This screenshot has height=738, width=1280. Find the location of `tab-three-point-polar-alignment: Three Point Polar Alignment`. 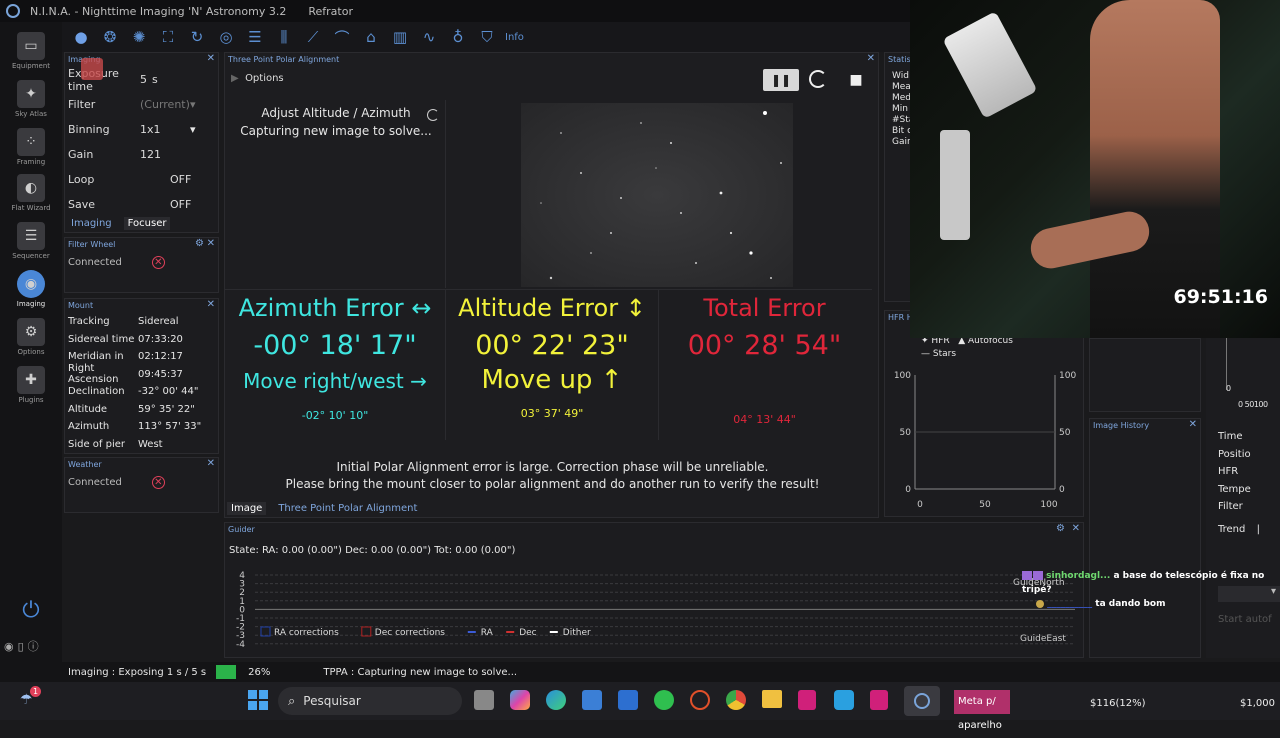

tab-three-point-polar-alignment: Three Point Polar Alignment is located at coordinates (347, 508).